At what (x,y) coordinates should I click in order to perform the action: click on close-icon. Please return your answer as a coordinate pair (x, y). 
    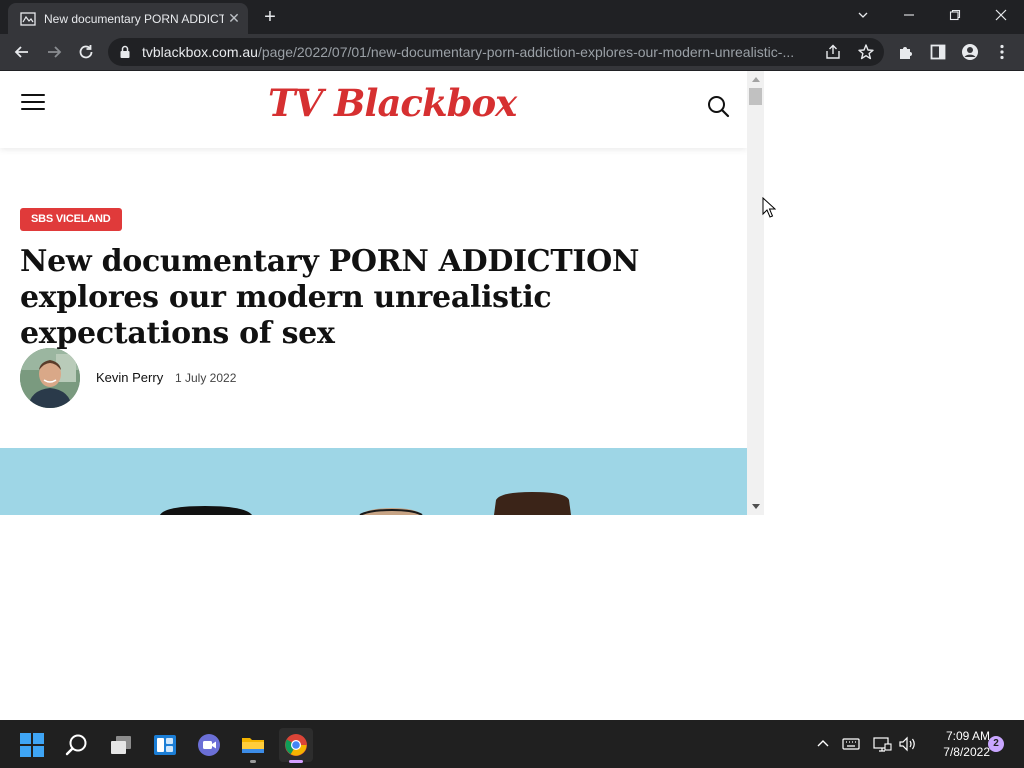
    Looking at the image, I should click on (1001, 15).